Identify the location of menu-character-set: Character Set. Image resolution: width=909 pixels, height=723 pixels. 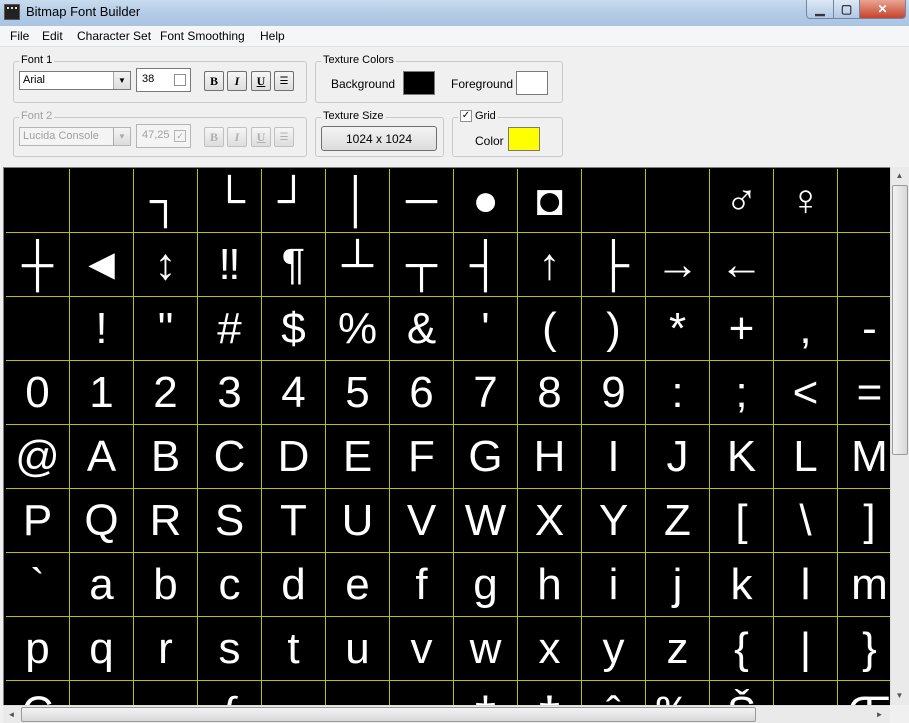
(114, 36).